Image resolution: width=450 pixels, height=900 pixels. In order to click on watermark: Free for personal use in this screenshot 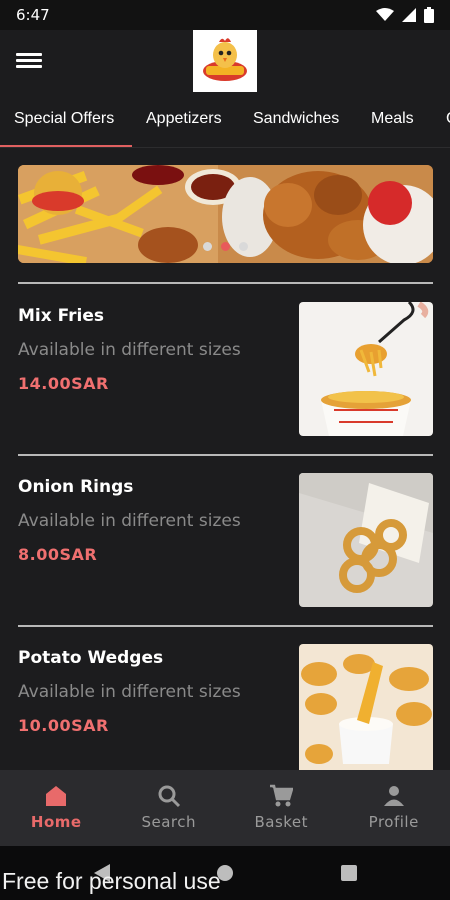, I will do `click(111, 881)`.